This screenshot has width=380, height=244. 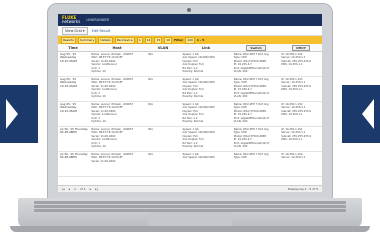 I want to click on cell-link: Speed: 1 Gb Adv Speed: 10/100/1000, so click(x=198, y=156).